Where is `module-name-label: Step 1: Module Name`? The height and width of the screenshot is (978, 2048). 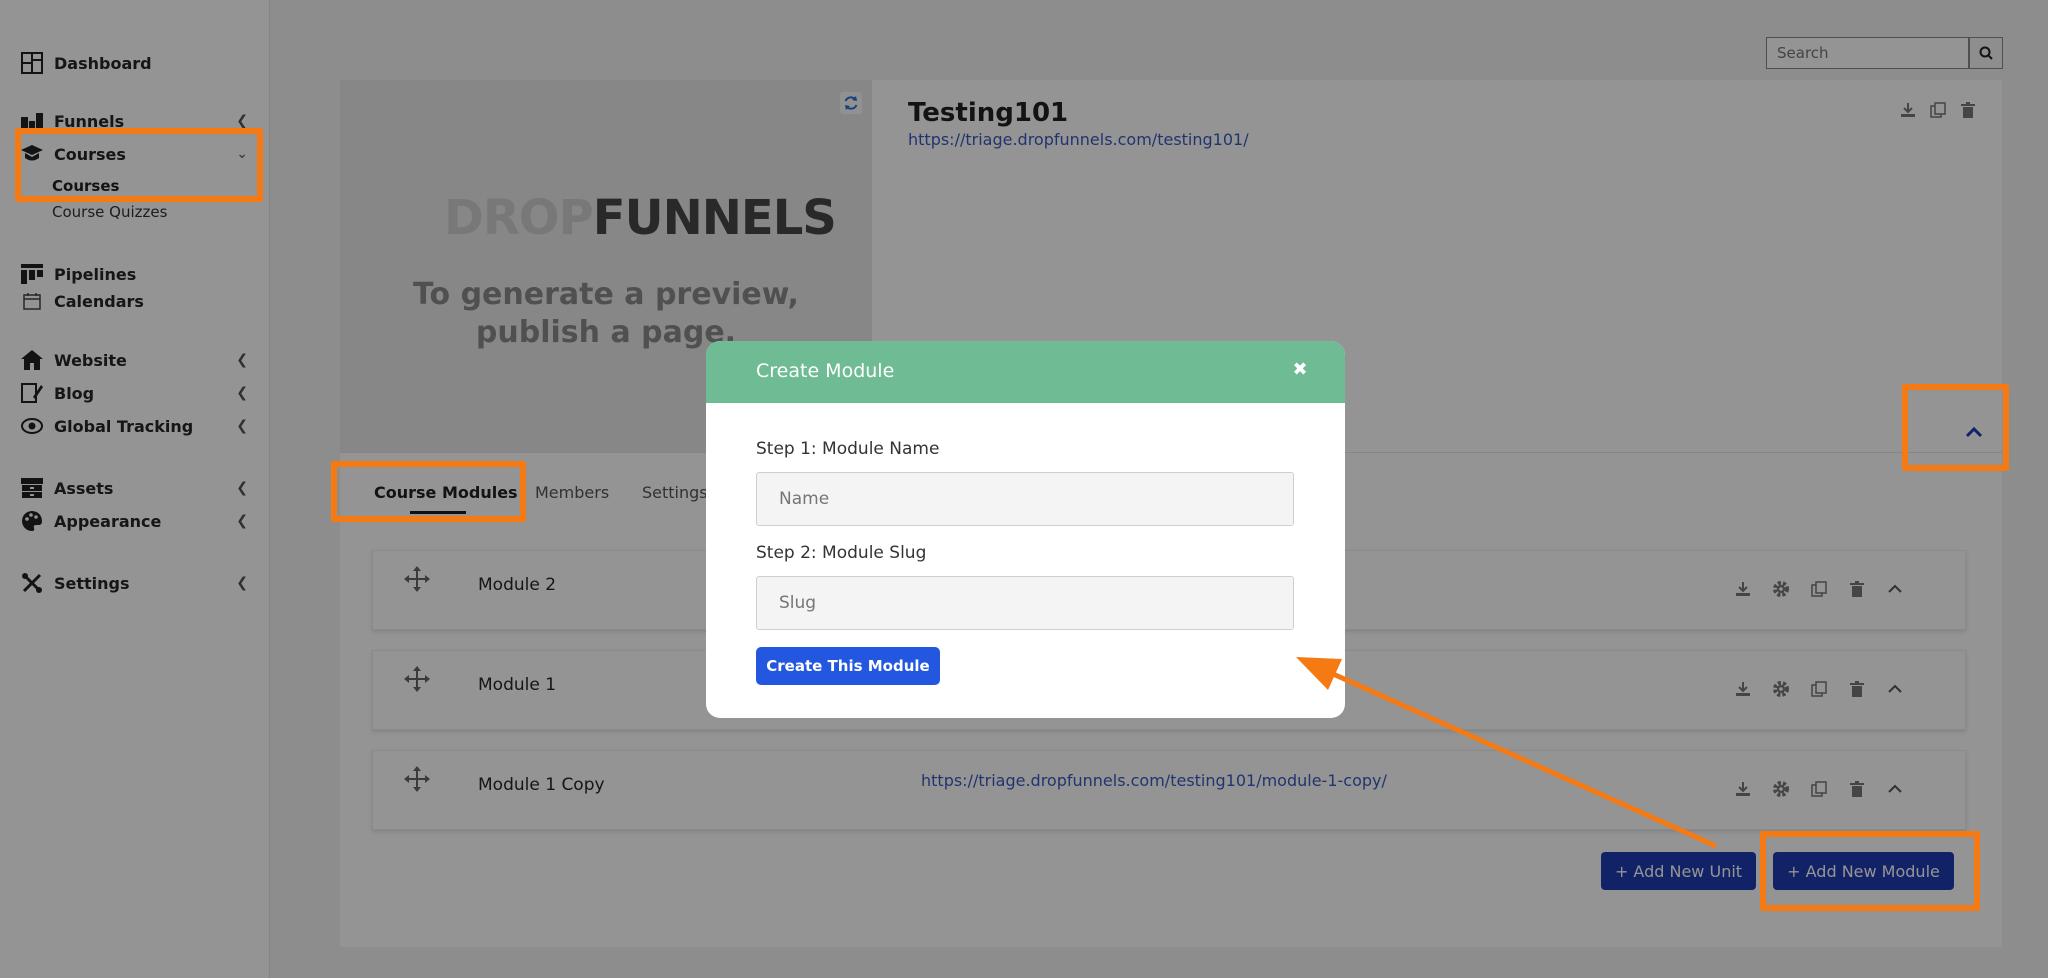
module-name-label: Step 1: Module Name is located at coordinates (848, 449).